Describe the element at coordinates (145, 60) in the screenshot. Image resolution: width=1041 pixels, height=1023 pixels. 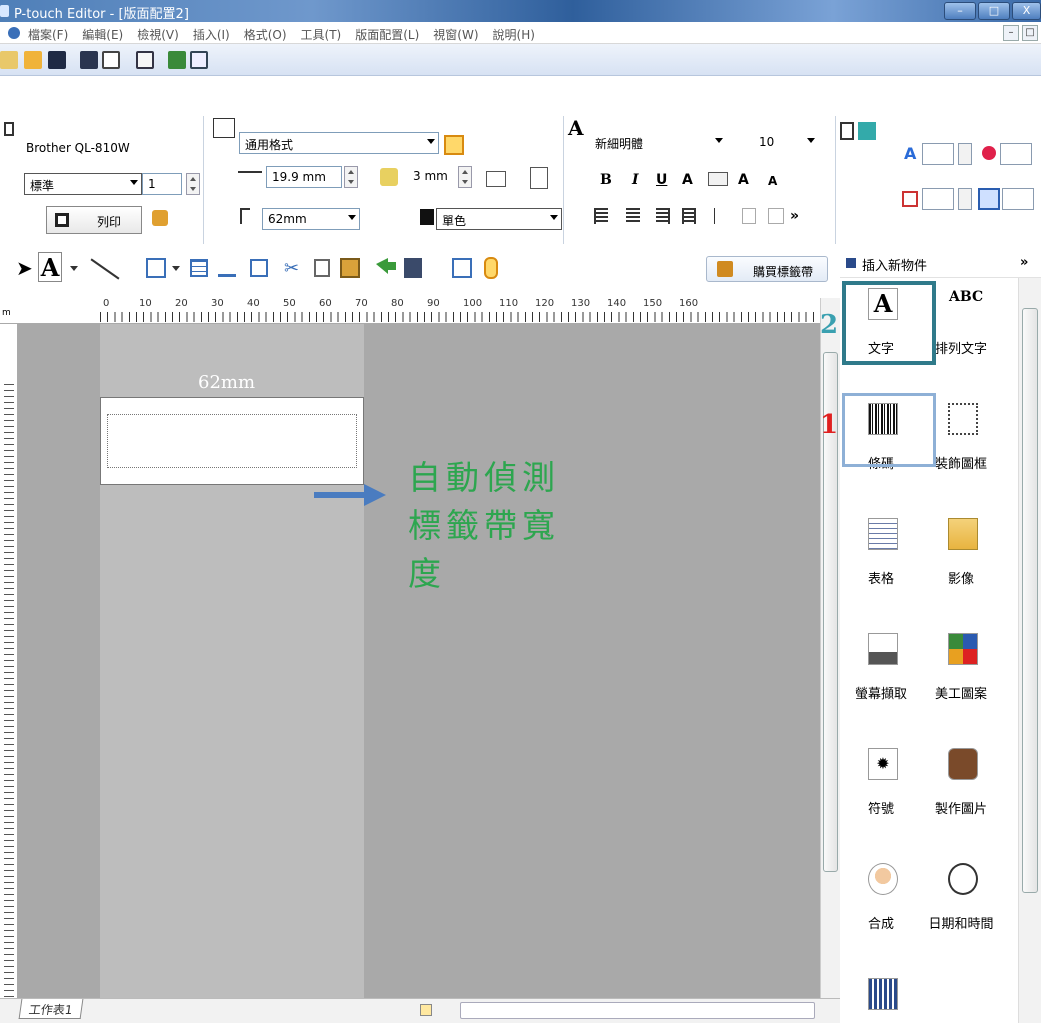
I see `label-icon` at that location.